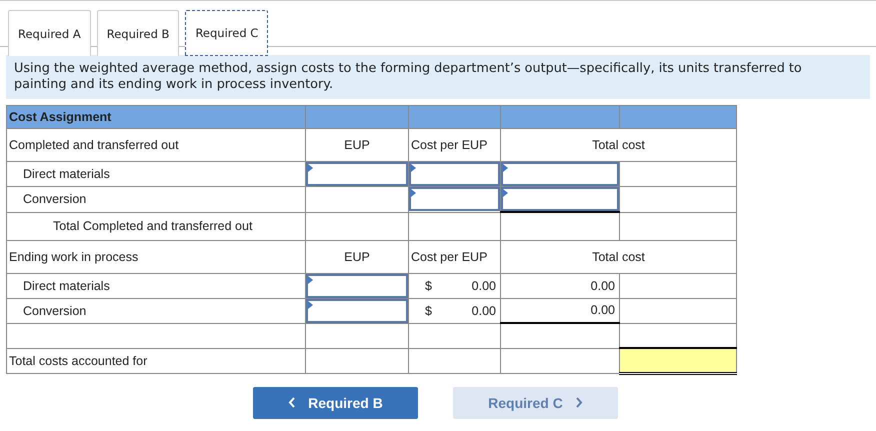 The height and width of the screenshot is (431, 876). Describe the element at coordinates (156, 360) in the screenshot. I see `total-label: Total costs accounted for` at that location.